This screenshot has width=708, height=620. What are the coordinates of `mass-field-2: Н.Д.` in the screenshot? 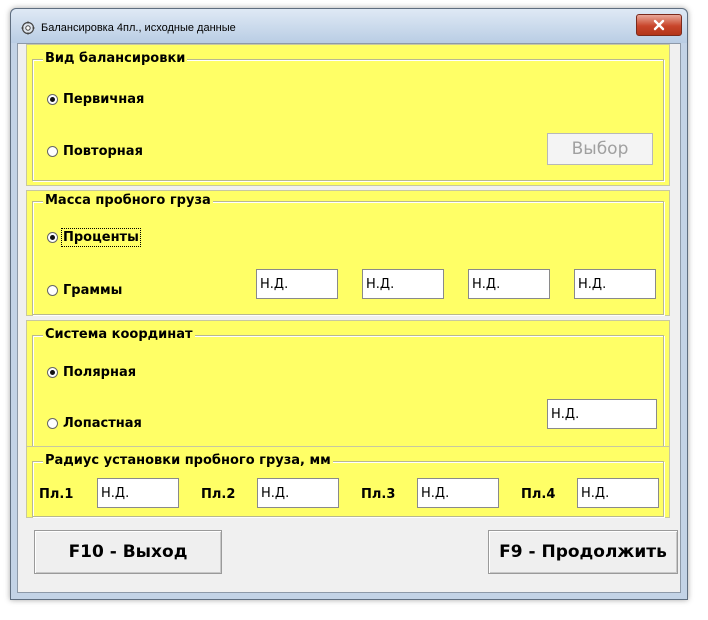 It's located at (403, 284).